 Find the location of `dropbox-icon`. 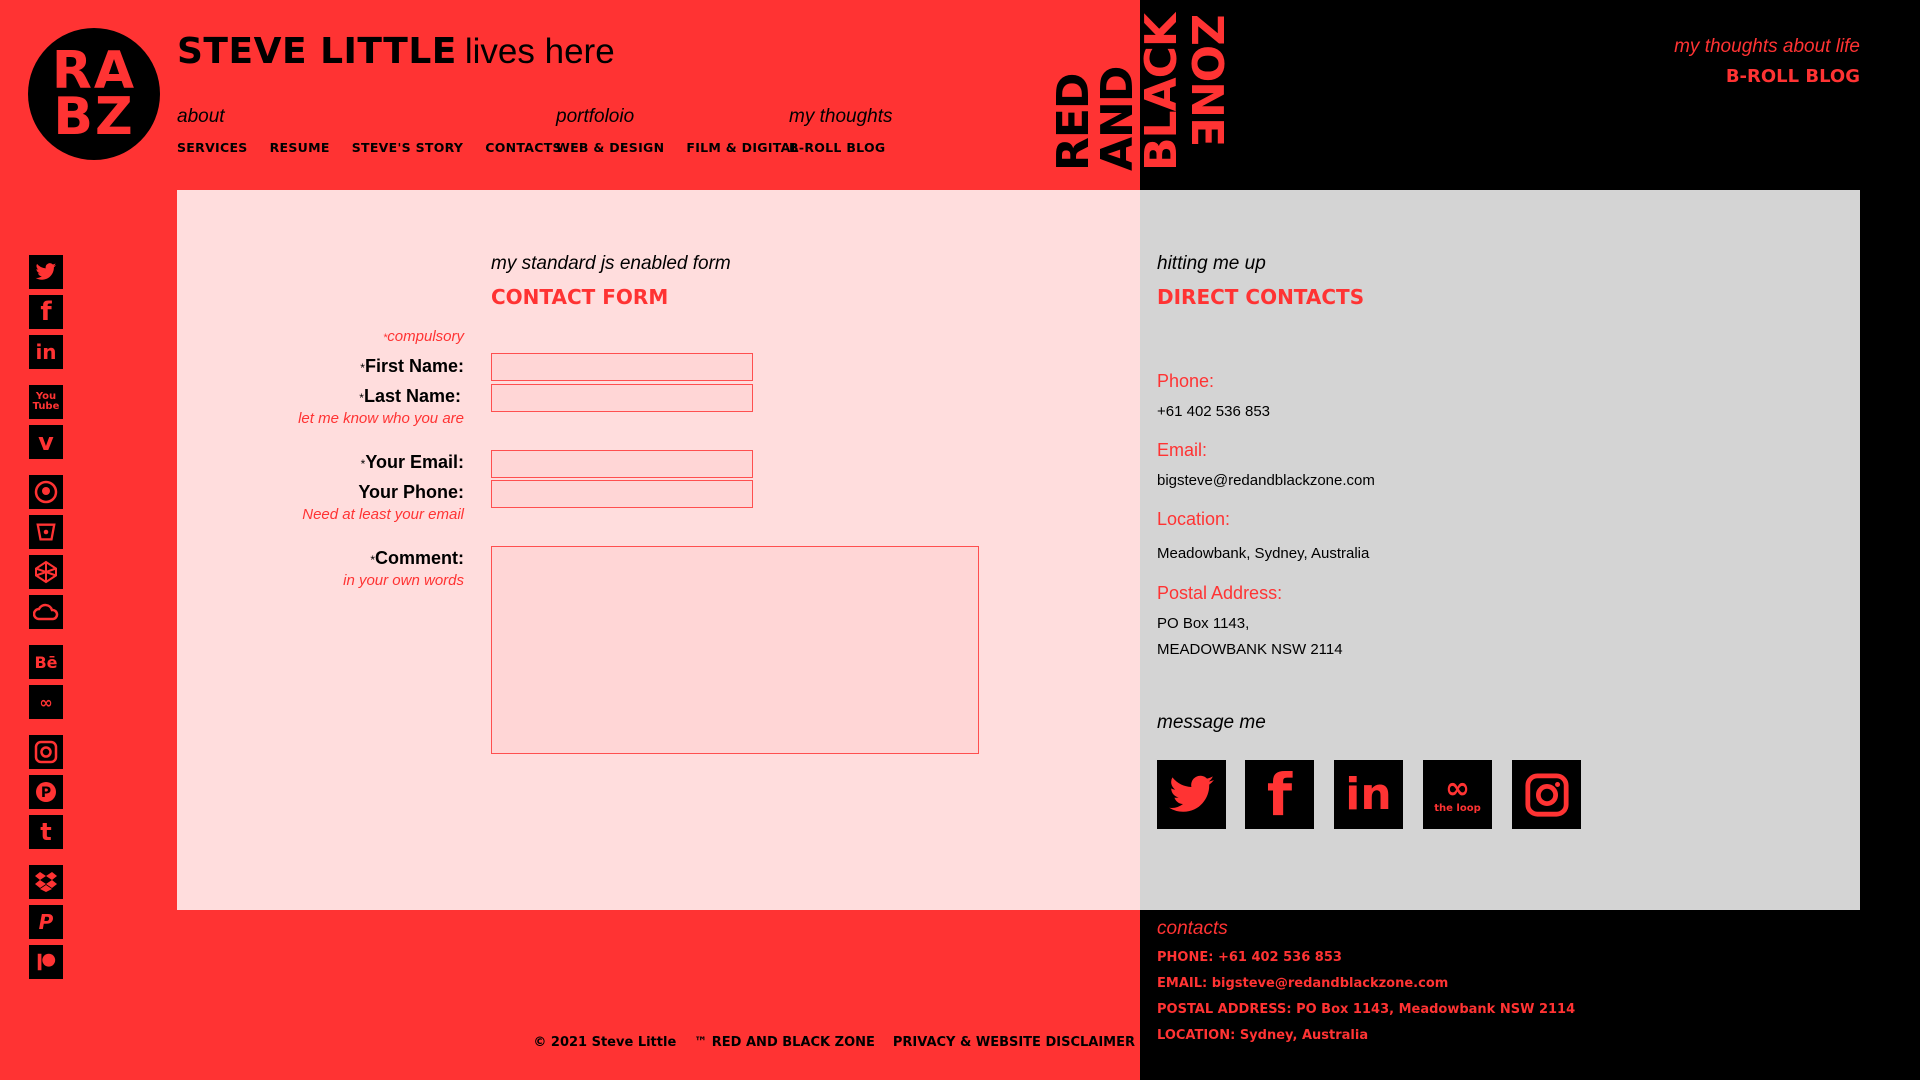

dropbox-icon is located at coordinates (46, 882).